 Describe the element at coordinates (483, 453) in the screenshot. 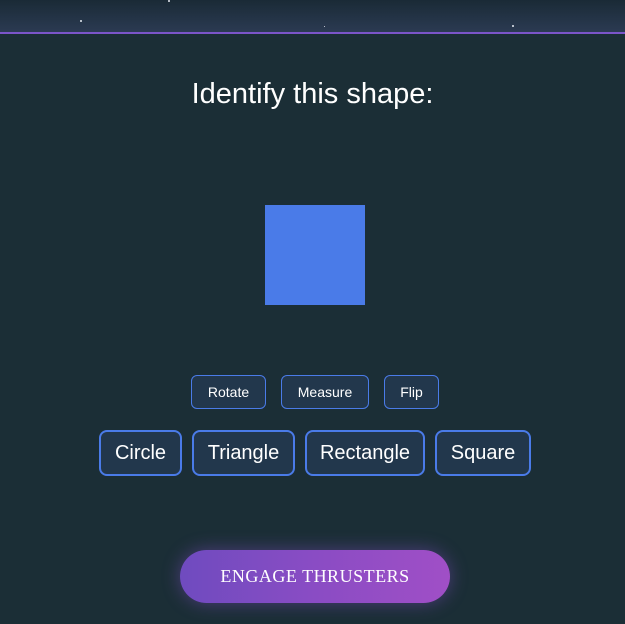

I see `answer-square-button: Square` at that location.